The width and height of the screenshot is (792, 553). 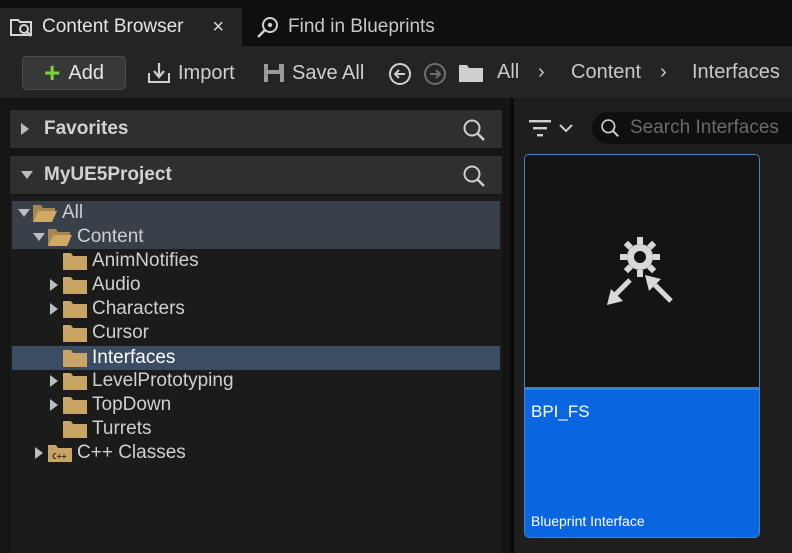 What do you see at coordinates (110, 236) in the screenshot?
I see `tree-item-label: Content` at bounding box center [110, 236].